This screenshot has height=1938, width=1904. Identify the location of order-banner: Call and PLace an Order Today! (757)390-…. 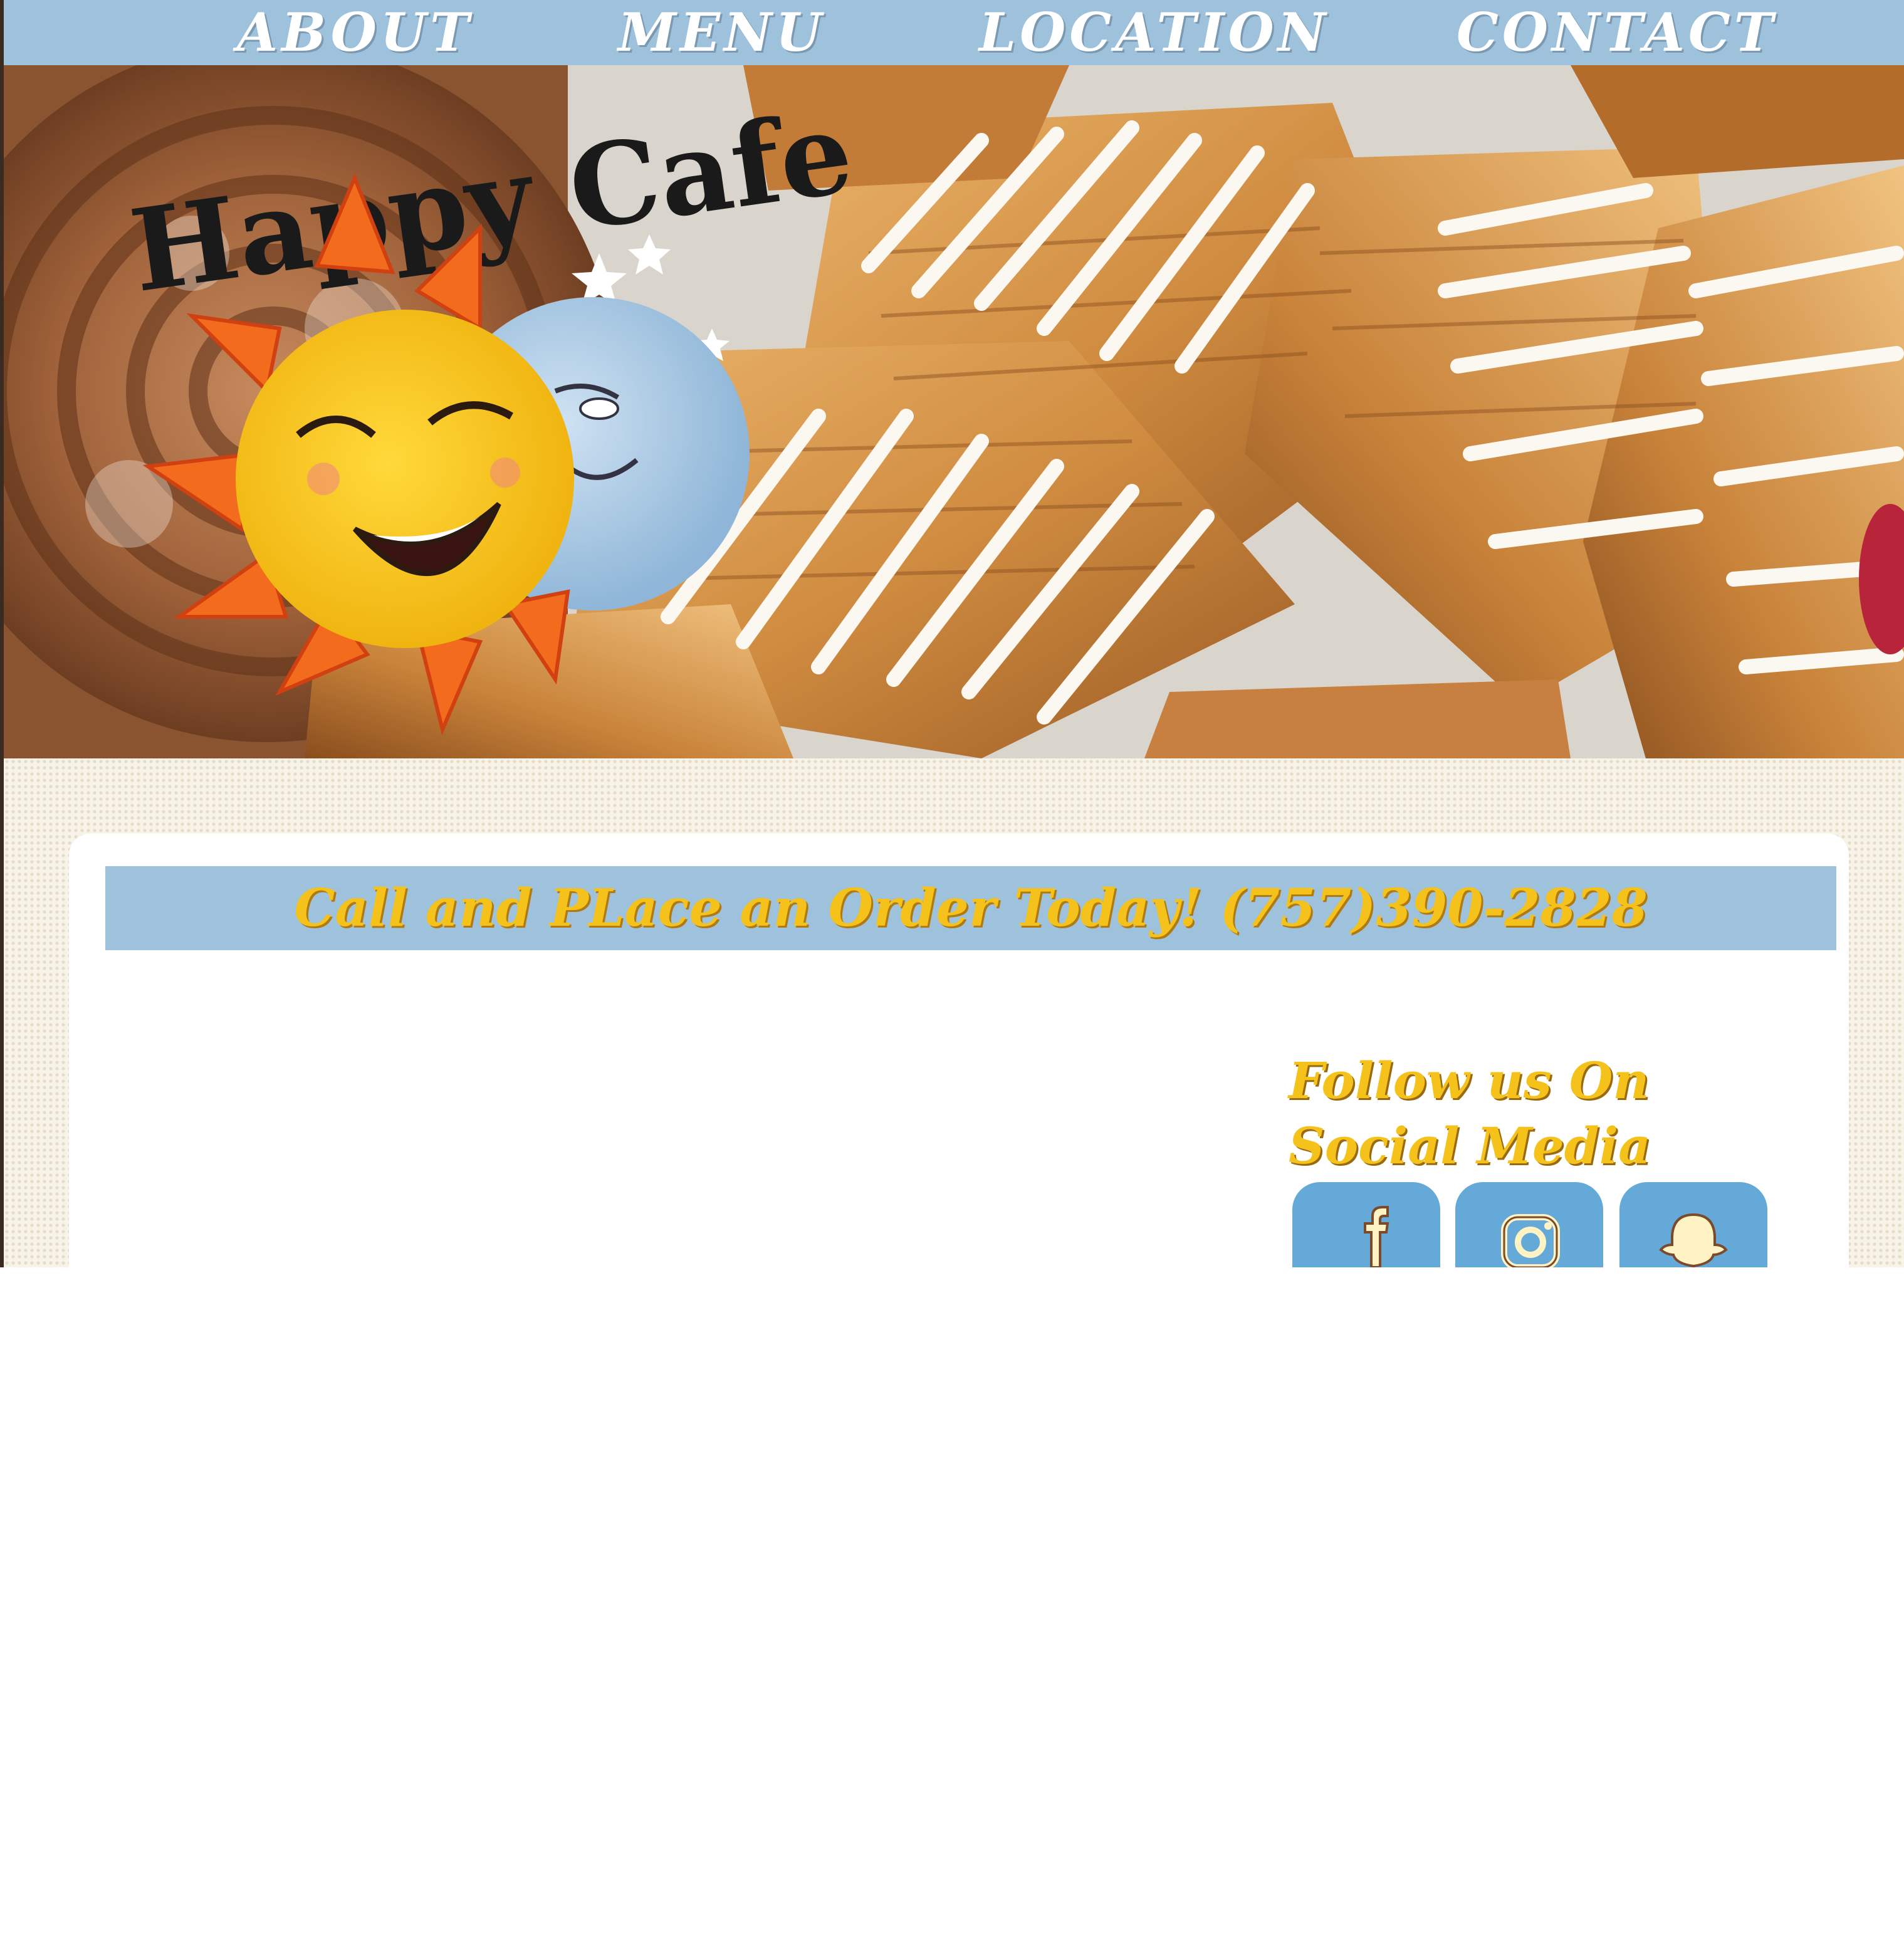
(970, 908).